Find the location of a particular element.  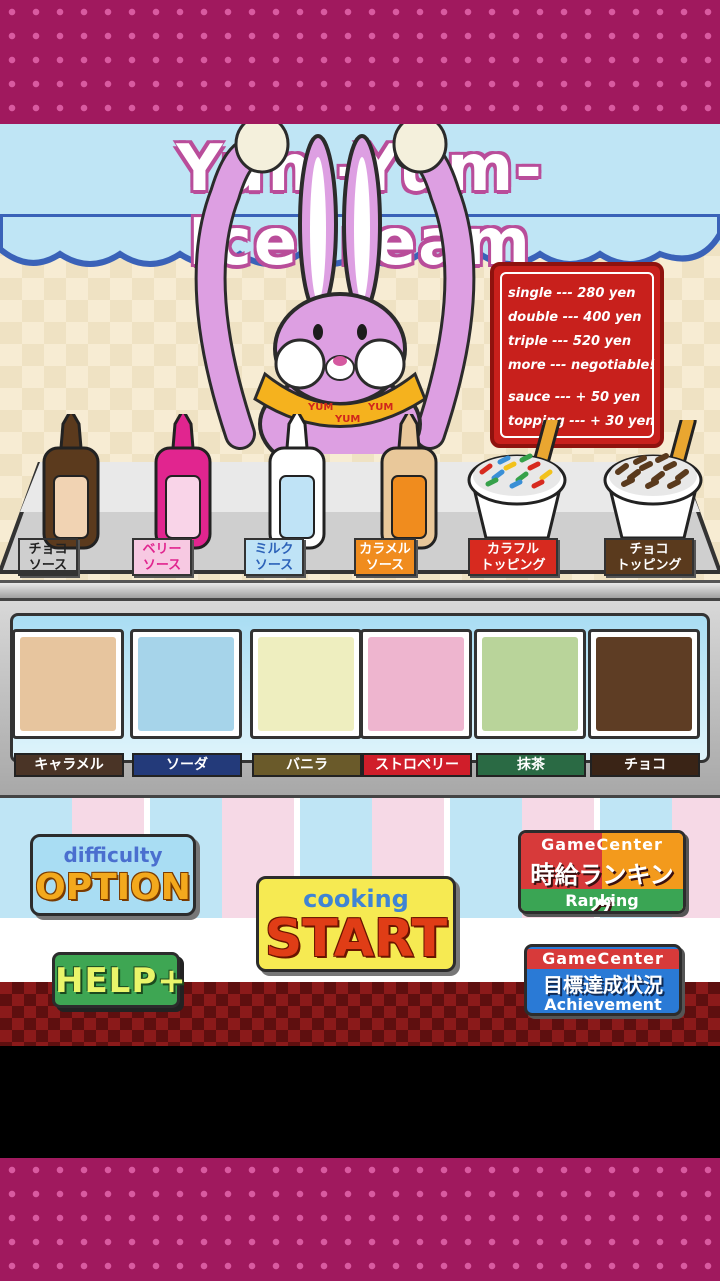

menu-line: double --- 400 yen is located at coordinates (575, 317).